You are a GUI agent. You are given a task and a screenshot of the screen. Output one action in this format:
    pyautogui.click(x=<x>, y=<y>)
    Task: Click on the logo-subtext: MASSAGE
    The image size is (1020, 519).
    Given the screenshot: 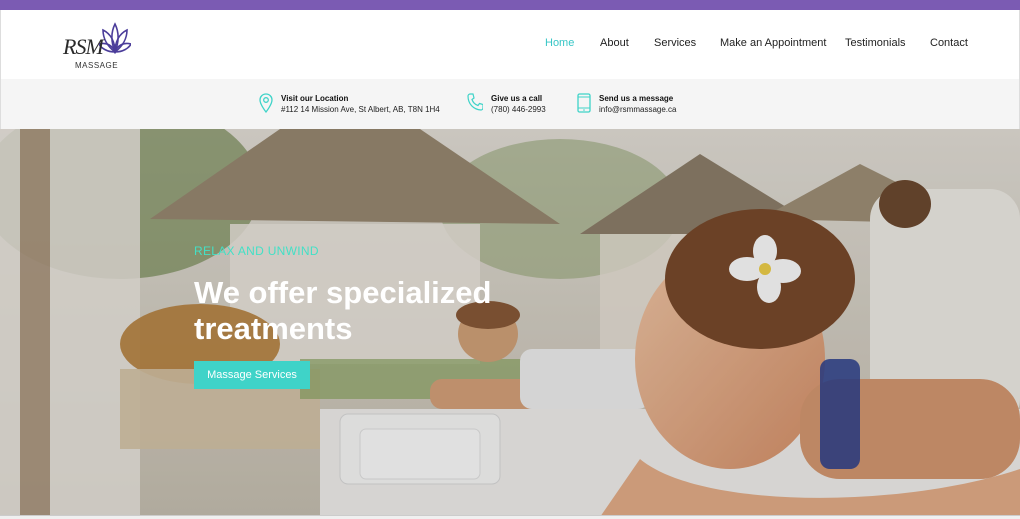 What is the action you would take?
    pyautogui.click(x=97, y=65)
    